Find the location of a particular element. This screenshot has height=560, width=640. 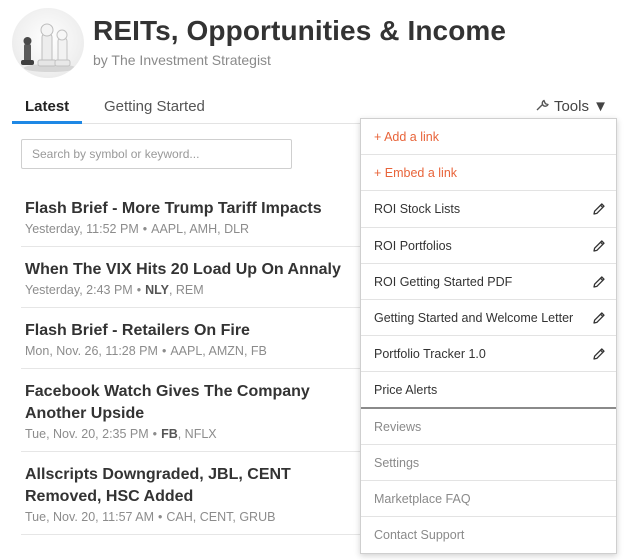

menu-item: ROI Stock Lists is located at coordinates (488, 209).